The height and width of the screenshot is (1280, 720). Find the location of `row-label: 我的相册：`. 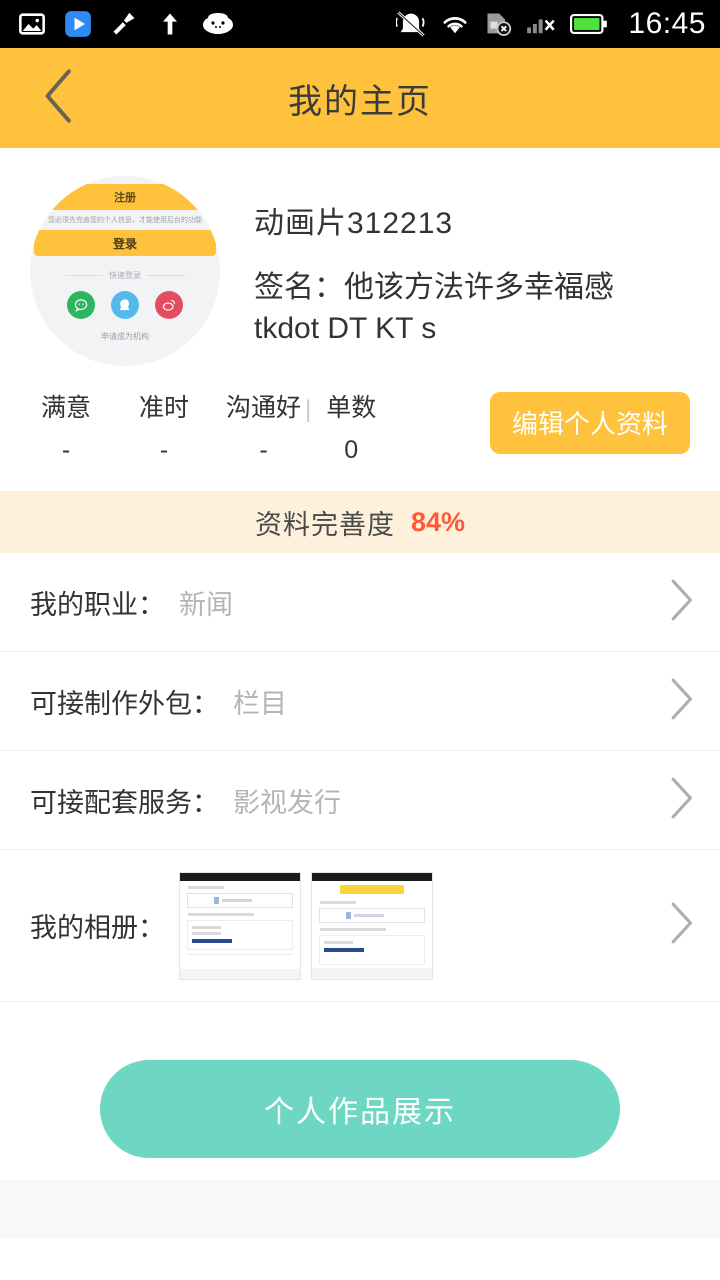

row-label: 我的相册： is located at coordinates (97, 928).